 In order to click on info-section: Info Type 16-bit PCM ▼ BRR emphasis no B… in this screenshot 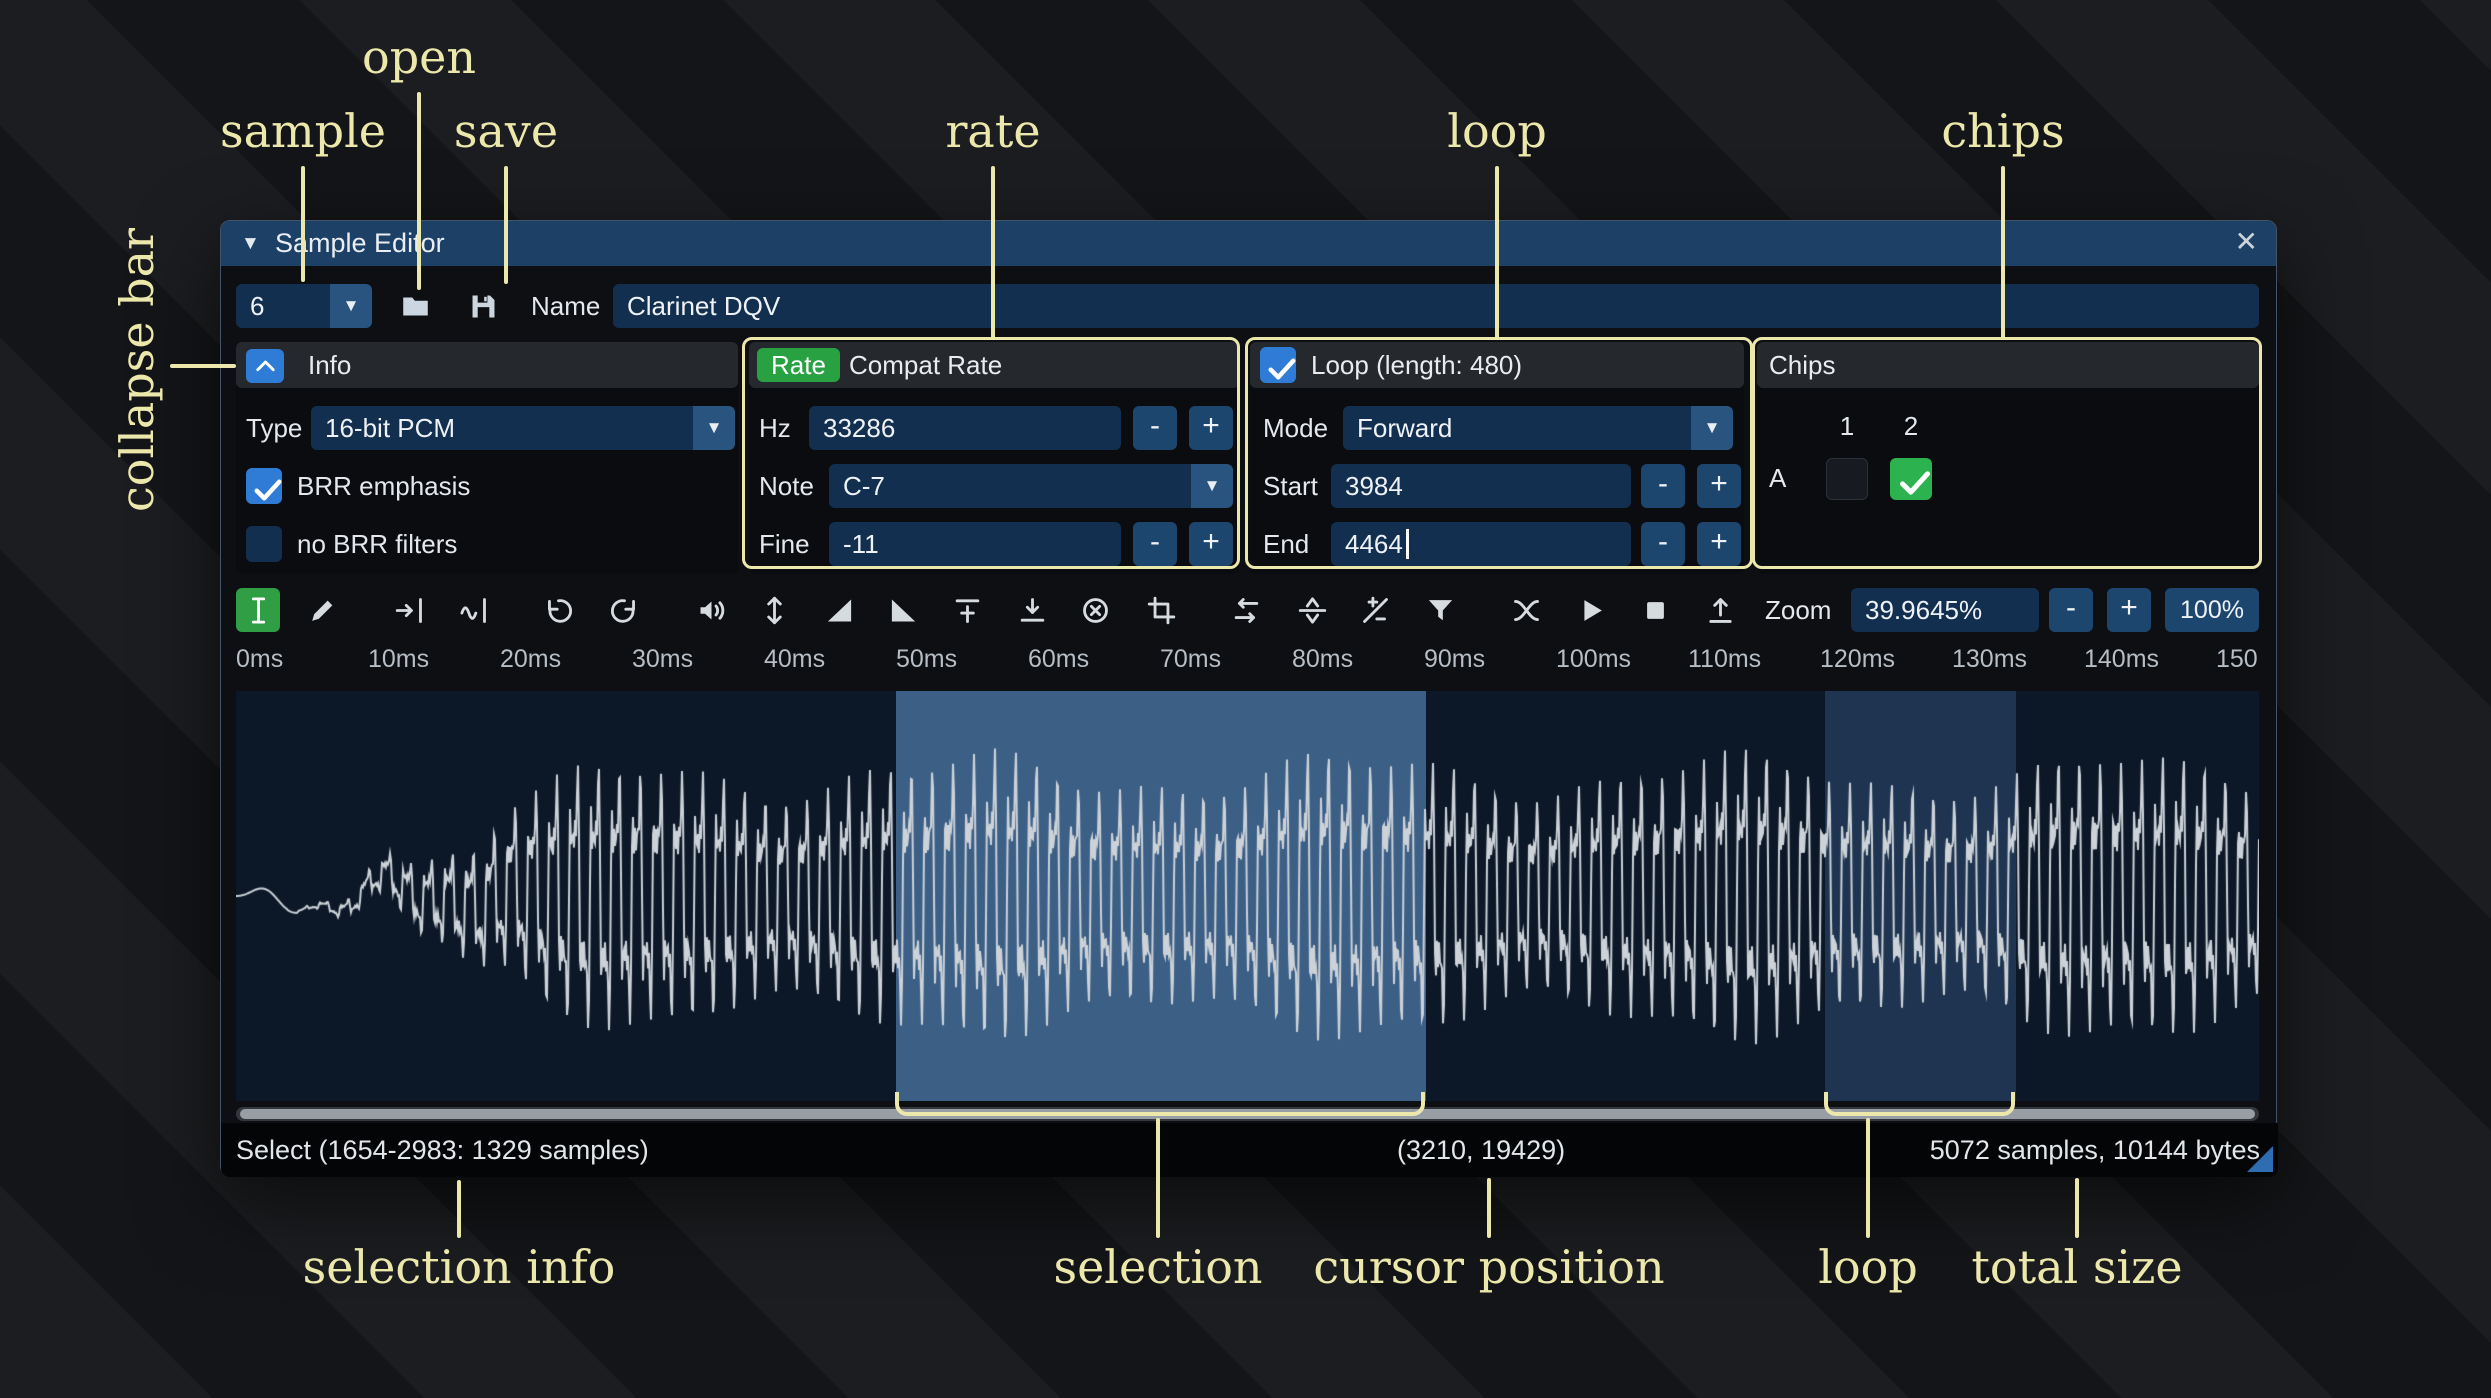, I will do `click(487, 458)`.